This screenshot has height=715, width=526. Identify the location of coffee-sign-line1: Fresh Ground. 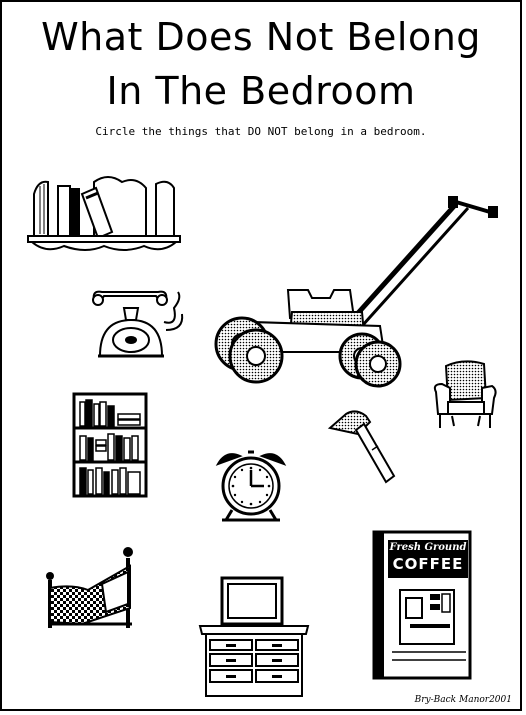
(428, 547).